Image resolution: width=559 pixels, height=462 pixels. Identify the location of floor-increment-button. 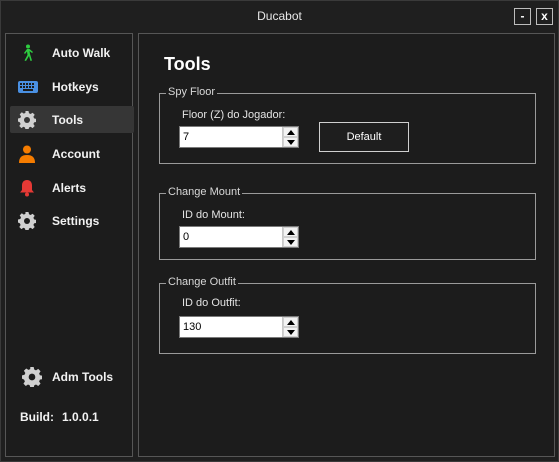
(290, 132).